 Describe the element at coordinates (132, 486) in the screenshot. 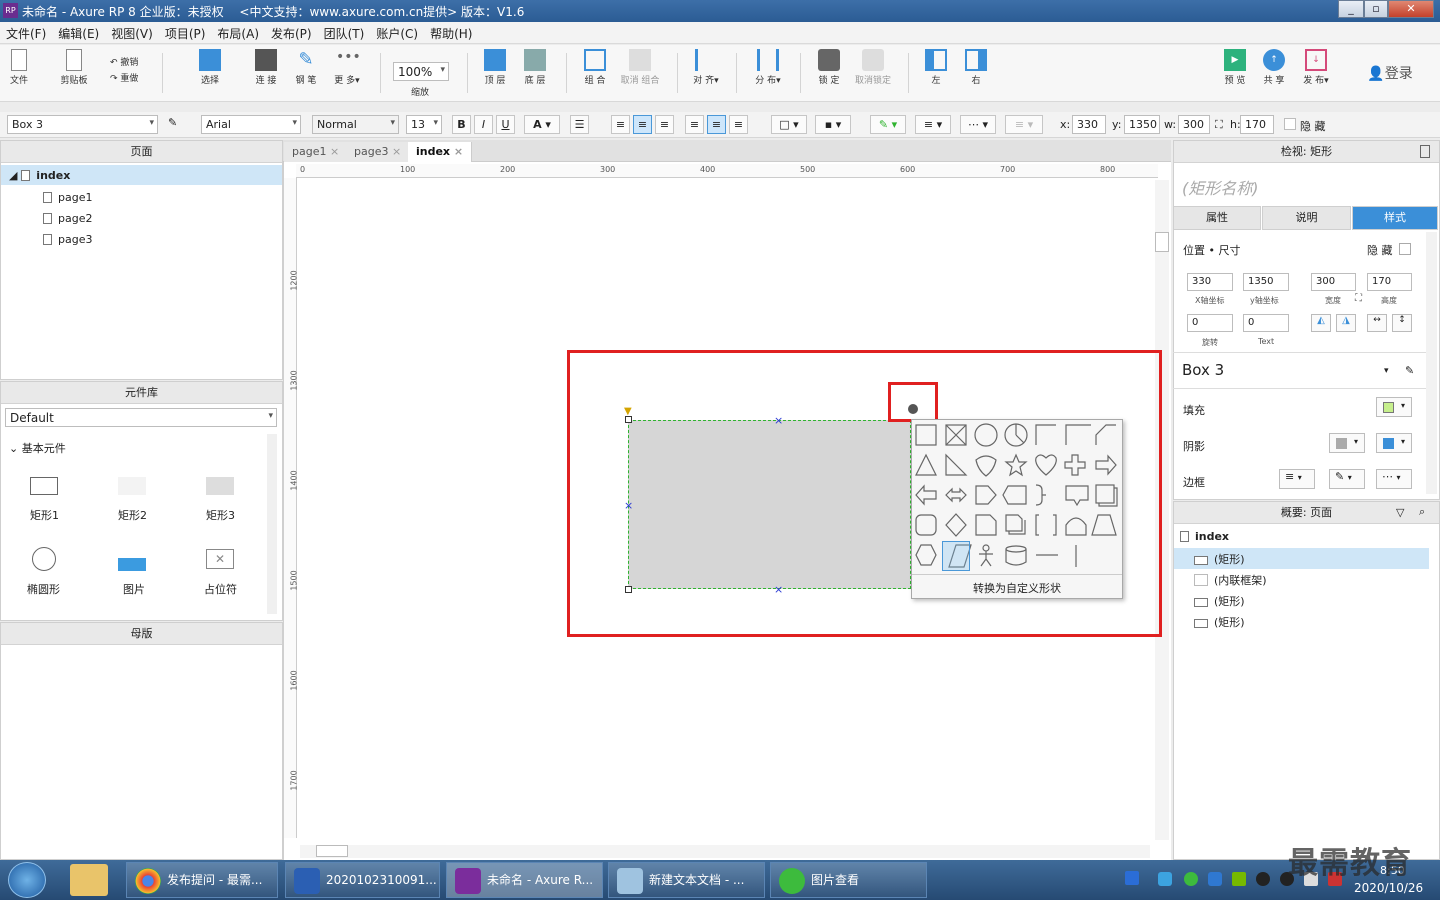

I see `rectangle2-widget` at that location.